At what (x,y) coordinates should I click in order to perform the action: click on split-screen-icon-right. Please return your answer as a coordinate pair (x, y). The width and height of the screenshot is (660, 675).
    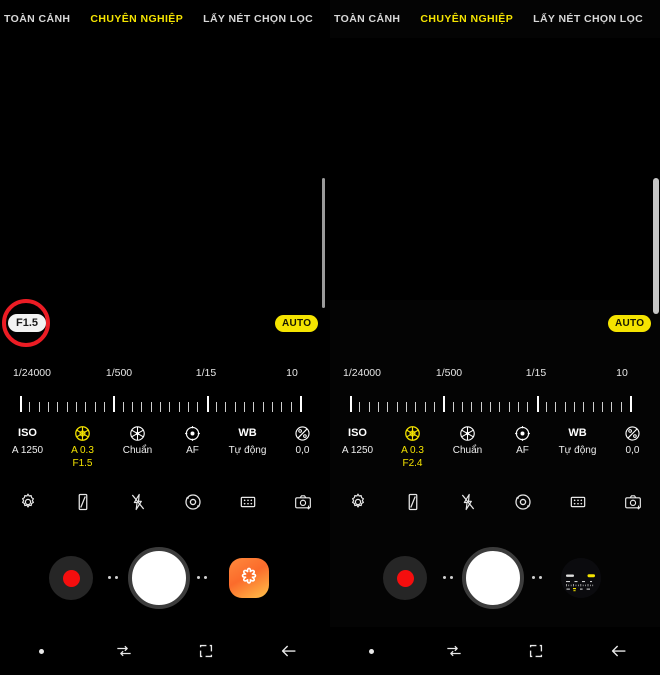
    Looking at the image, I should click on (454, 651).